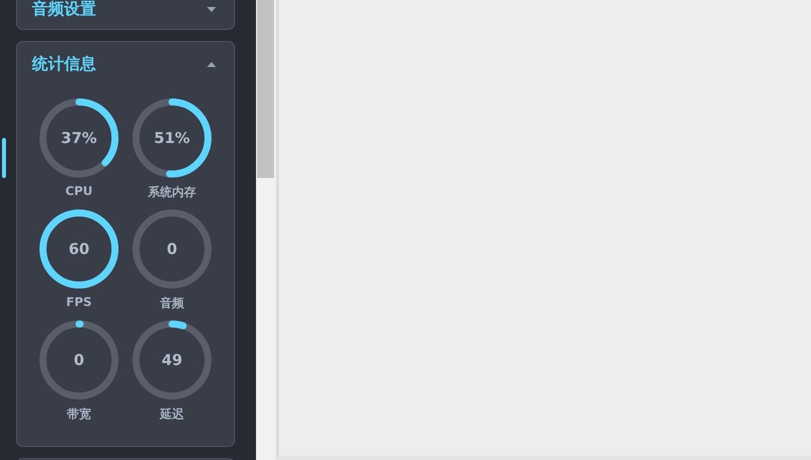  I want to click on gauge-label: CPU, so click(79, 191).